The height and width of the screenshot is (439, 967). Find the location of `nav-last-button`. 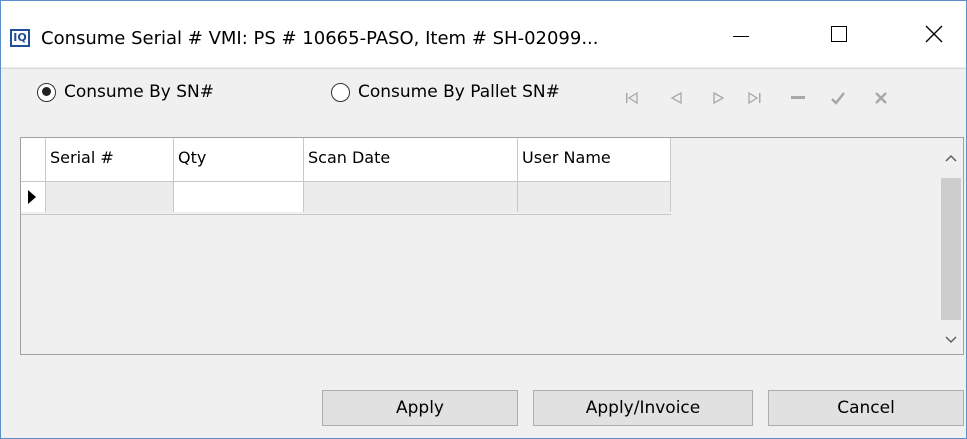

nav-last-button is located at coordinates (755, 98).